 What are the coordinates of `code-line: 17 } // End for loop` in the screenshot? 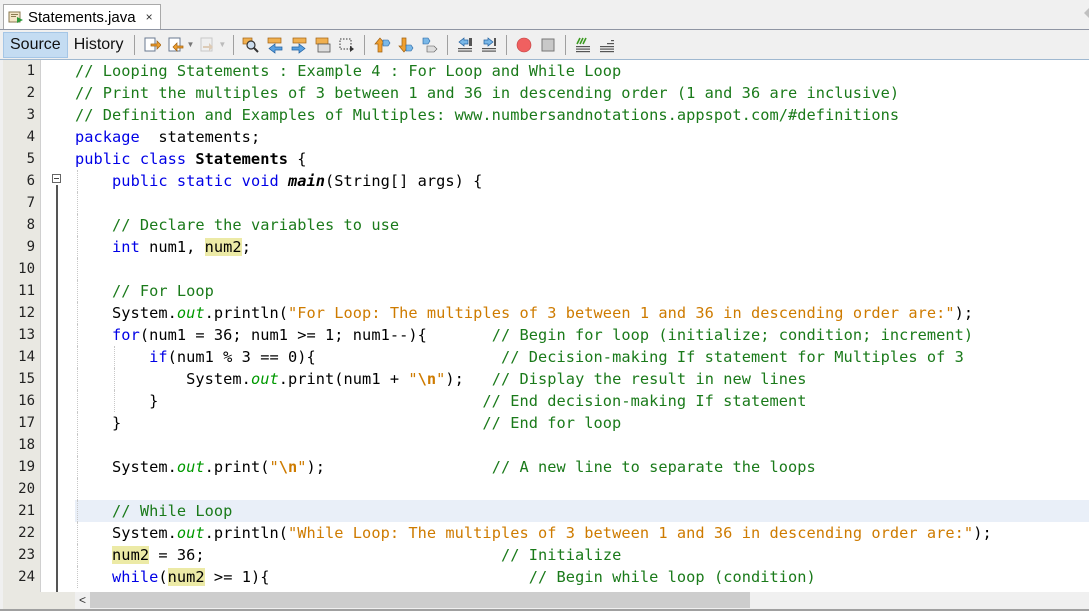 It's located at (544, 423).